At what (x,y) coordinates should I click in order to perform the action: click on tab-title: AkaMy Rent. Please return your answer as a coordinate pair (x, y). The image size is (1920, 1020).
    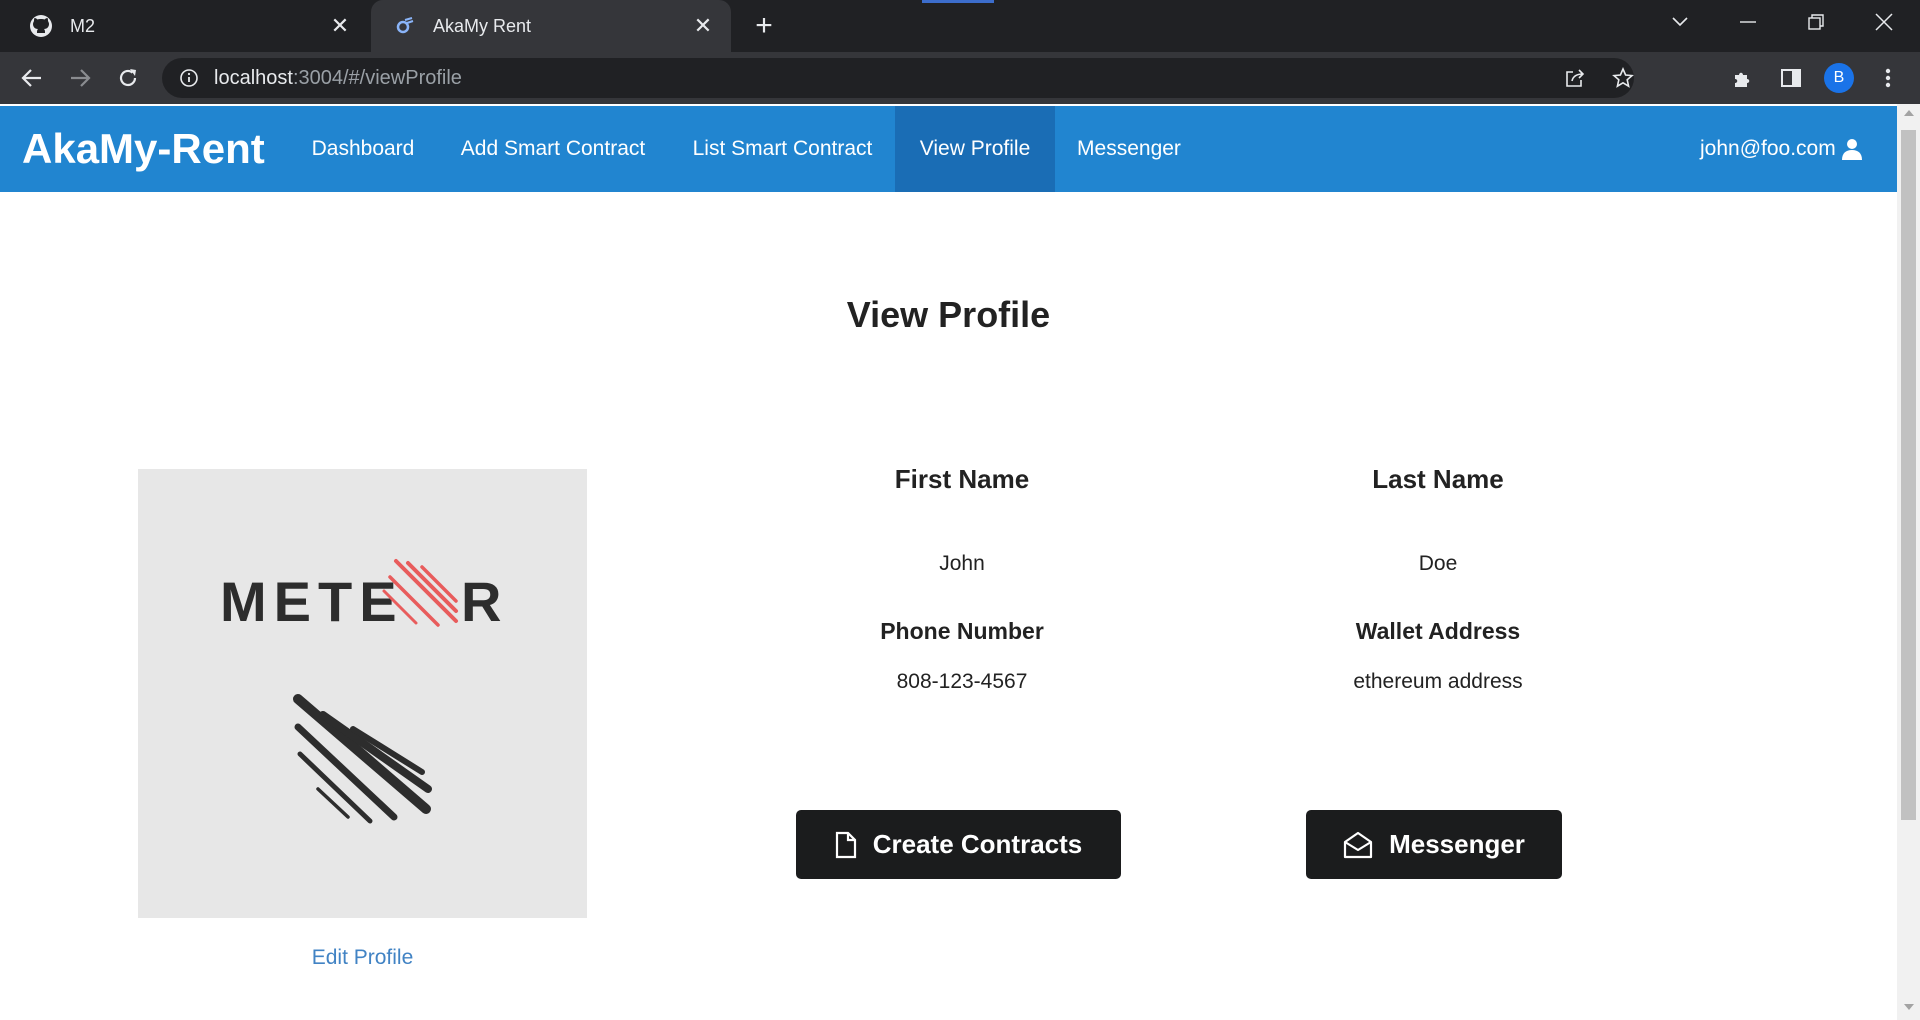
    Looking at the image, I should click on (482, 25).